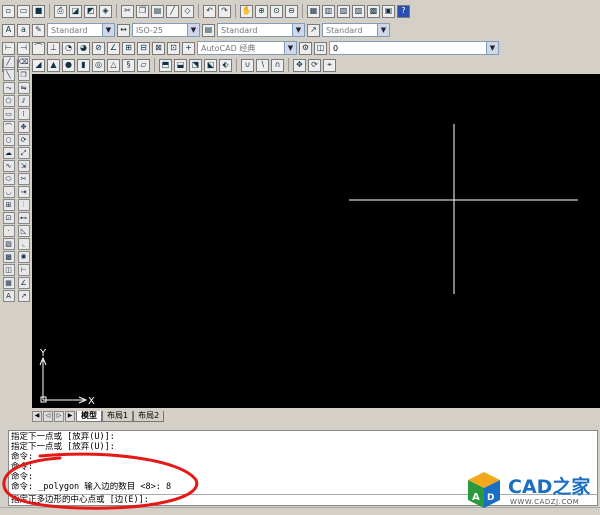 Image resolution: width=600 pixels, height=515 pixels. Describe the element at coordinates (23, 192) in the screenshot. I see `extend-icon: ⇥` at that location.